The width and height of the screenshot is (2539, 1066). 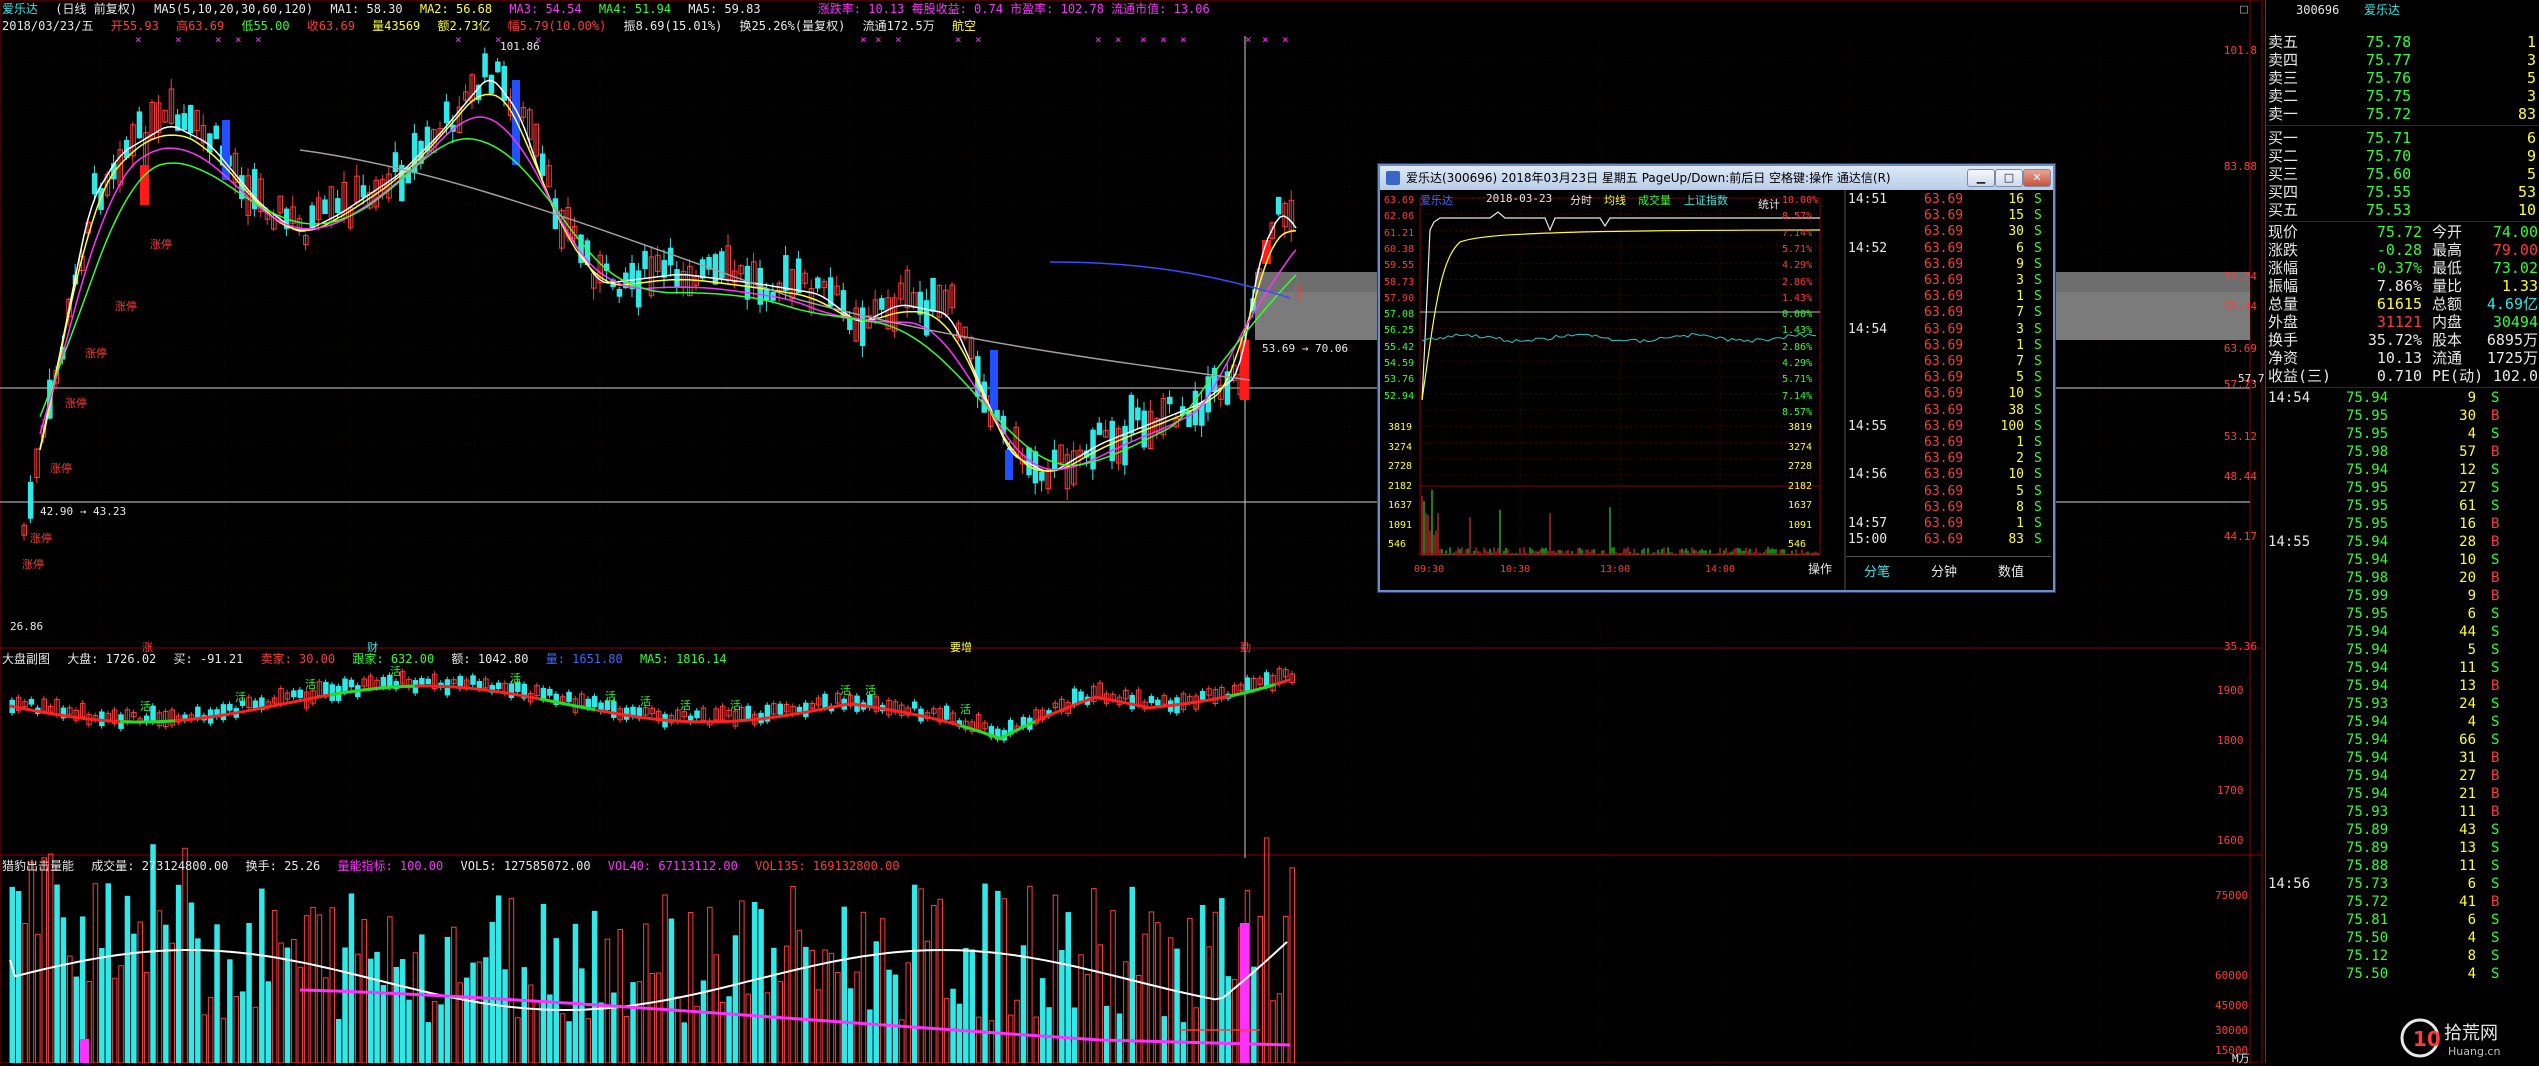 What do you see at coordinates (1868, 540) in the screenshot?
I see `trade-time: 15:00` at bounding box center [1868, 540].